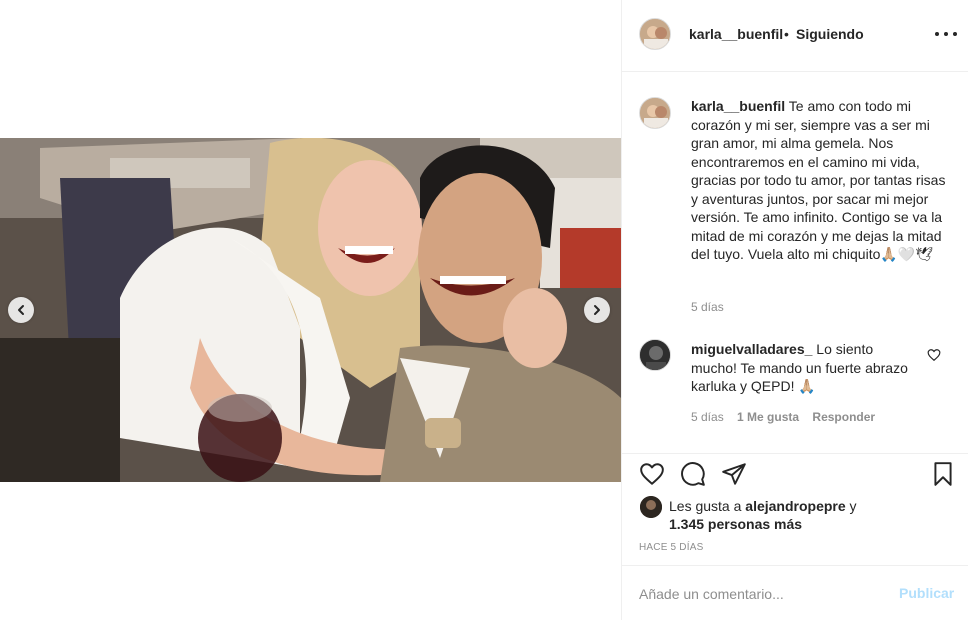 The width and height of the screenshot is (968, 620). Describe the element at coordinates (671, 547) in the screenshot. I see `post-age: HACE 5 DÍAS` at that location.